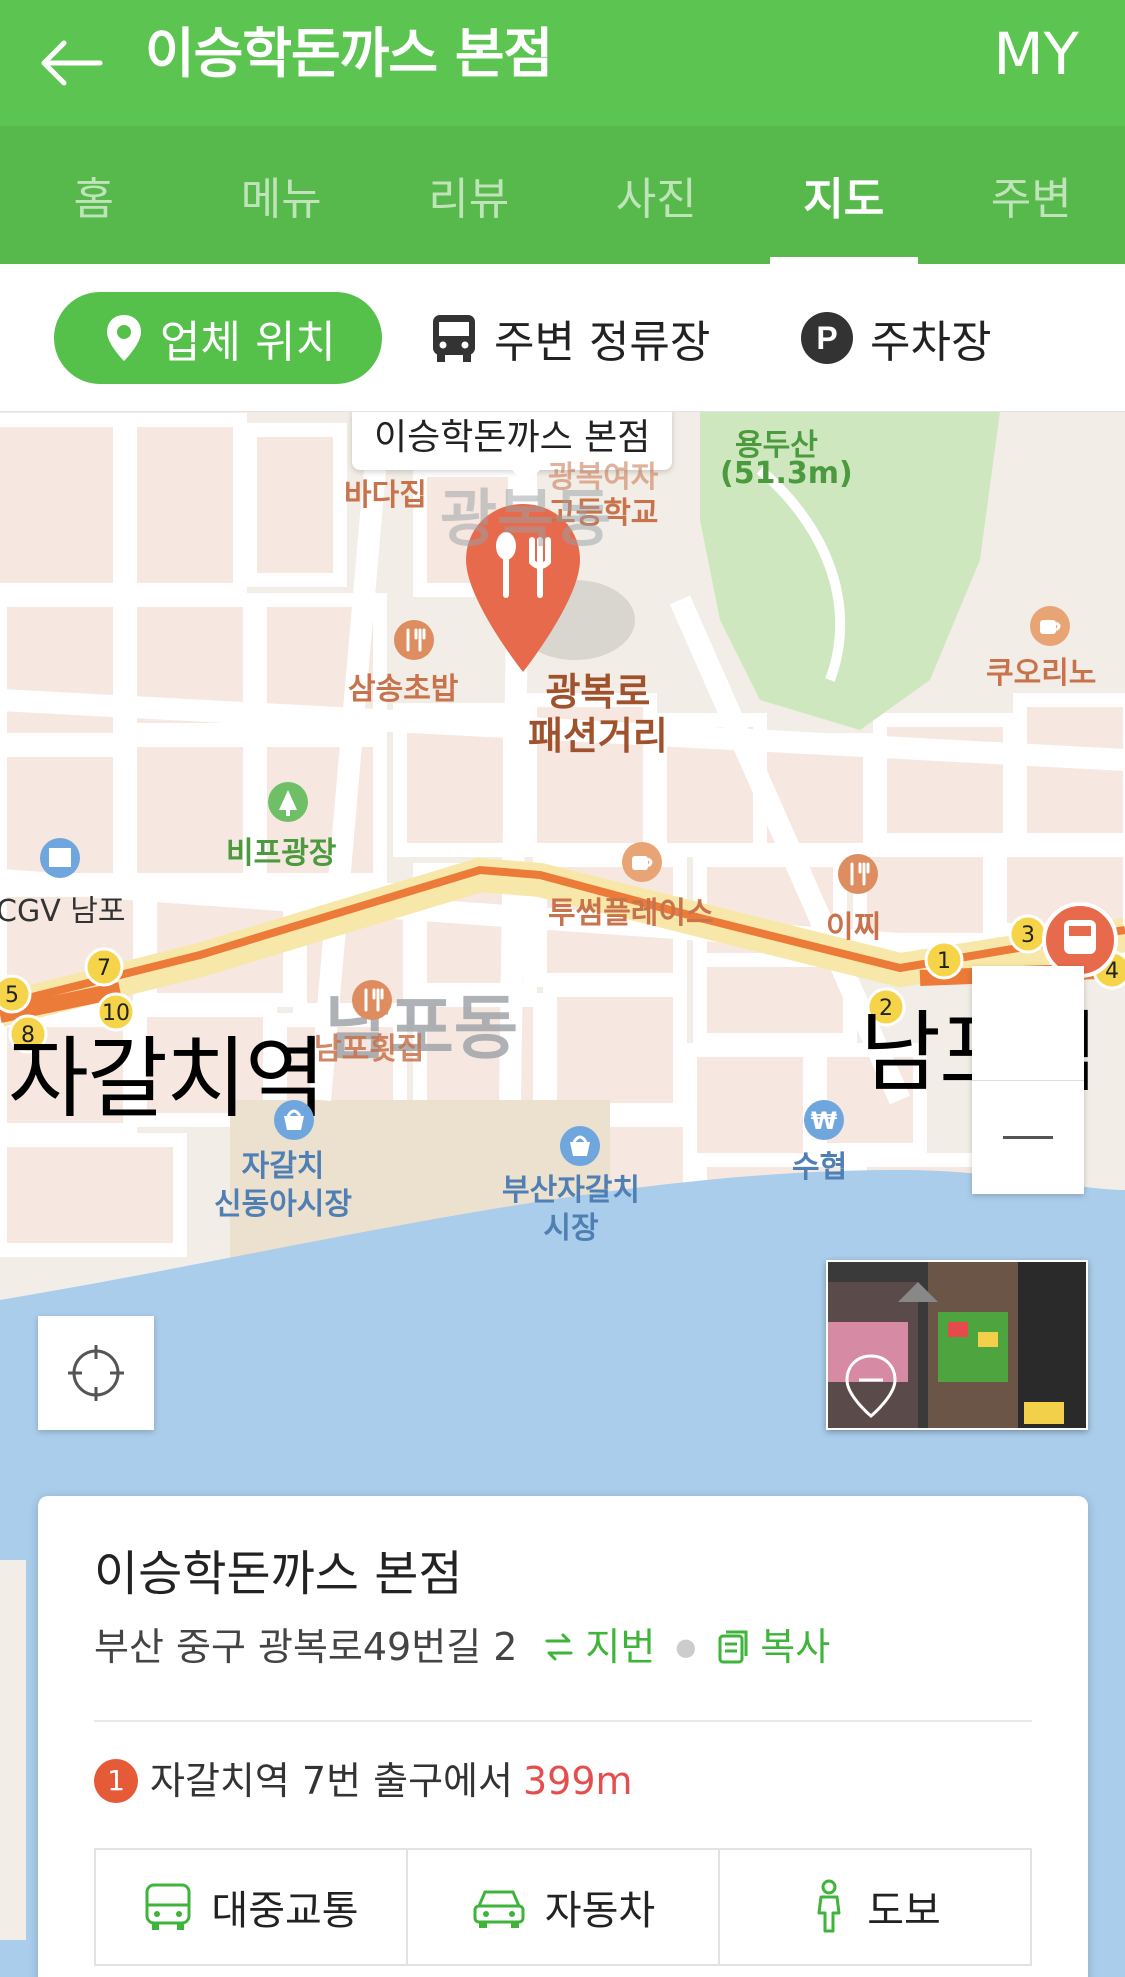  Describe the element at coordinates (124, 338) in the screenshot. I see `location-pin-icon` at that location.